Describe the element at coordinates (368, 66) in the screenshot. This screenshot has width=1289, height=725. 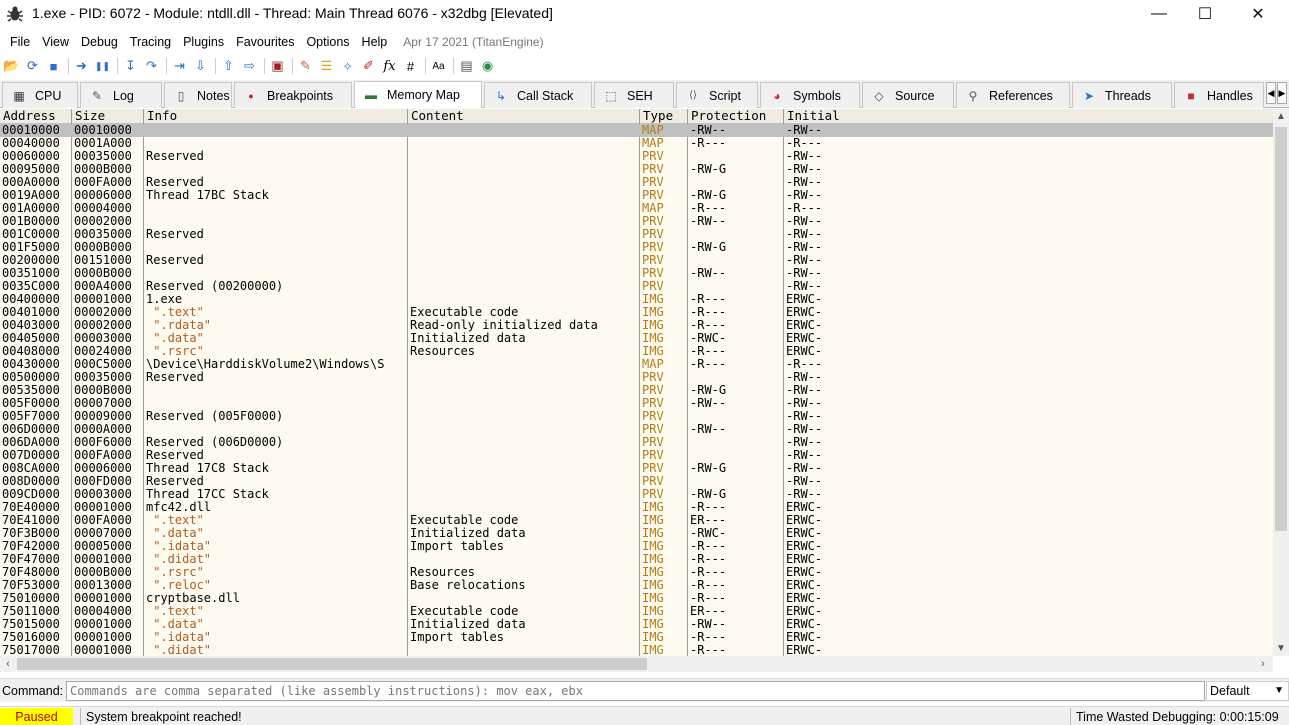
I see `bookmarks-icon: ✐` at that location.